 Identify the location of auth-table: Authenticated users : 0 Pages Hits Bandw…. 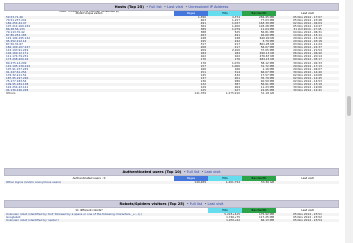
(171, 180).